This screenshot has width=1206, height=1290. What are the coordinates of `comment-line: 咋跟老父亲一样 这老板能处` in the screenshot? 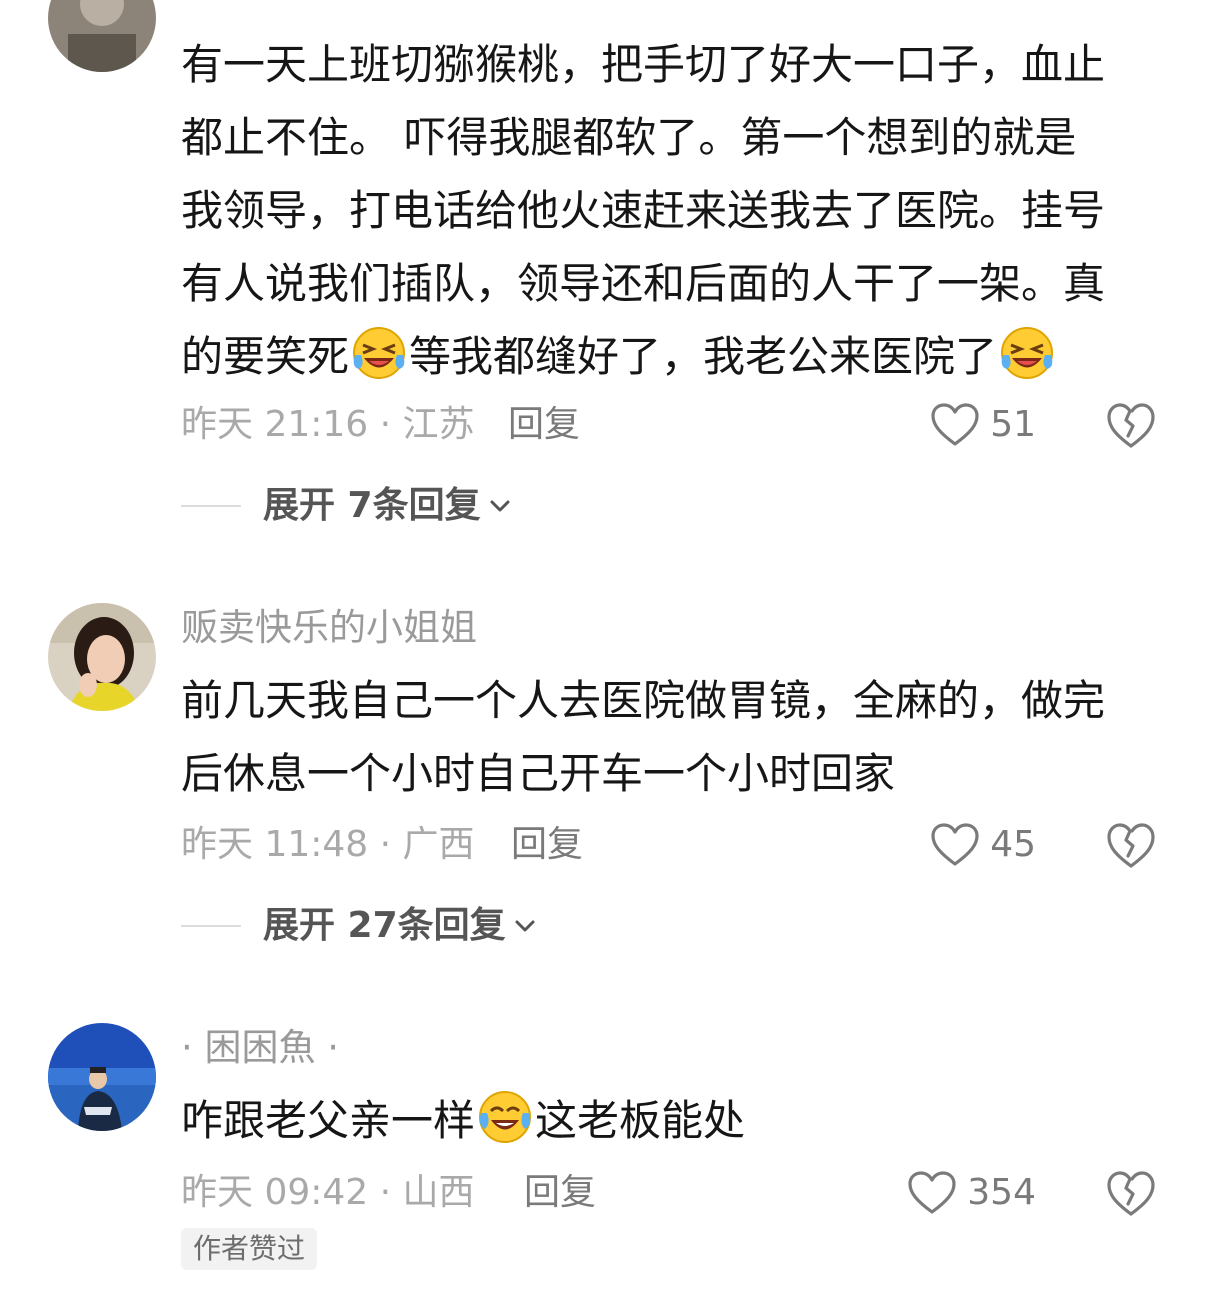 It's located at (668, 1120).